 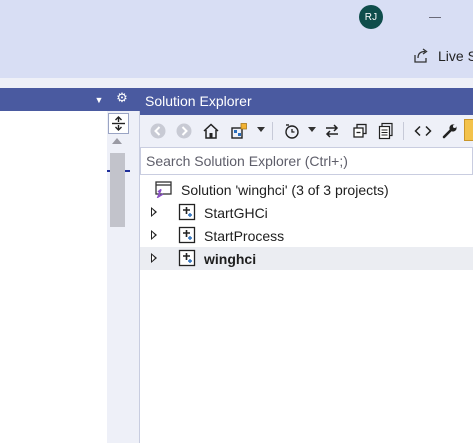 I want to click on solution-explorer-toolbar, so click(x=306, y=131).